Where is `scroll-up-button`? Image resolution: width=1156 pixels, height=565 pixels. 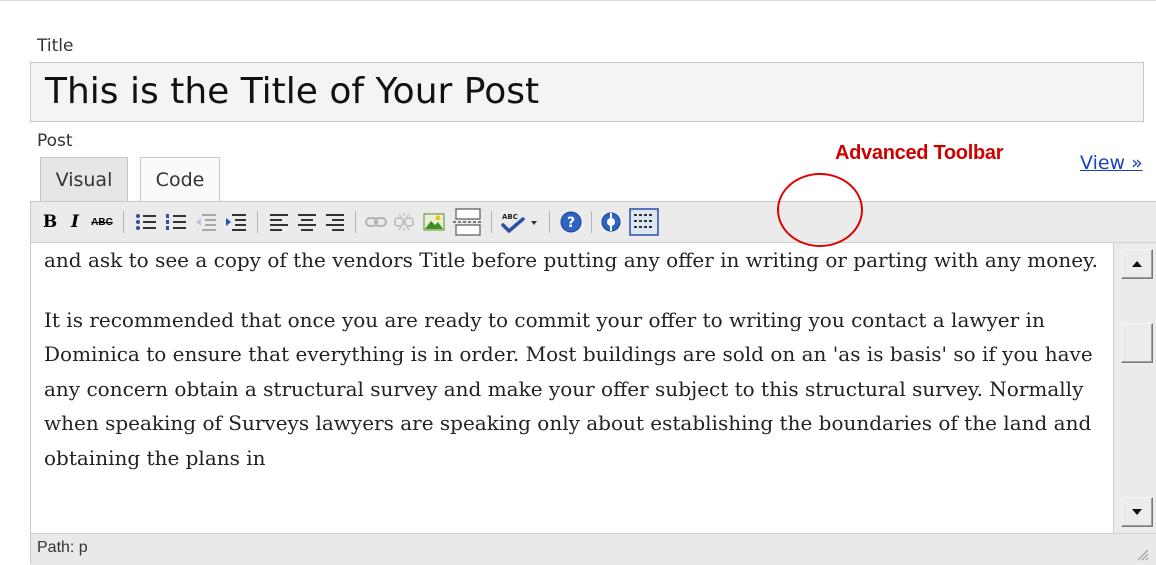 scroll-up-button is located at coordinates (1137, 264).